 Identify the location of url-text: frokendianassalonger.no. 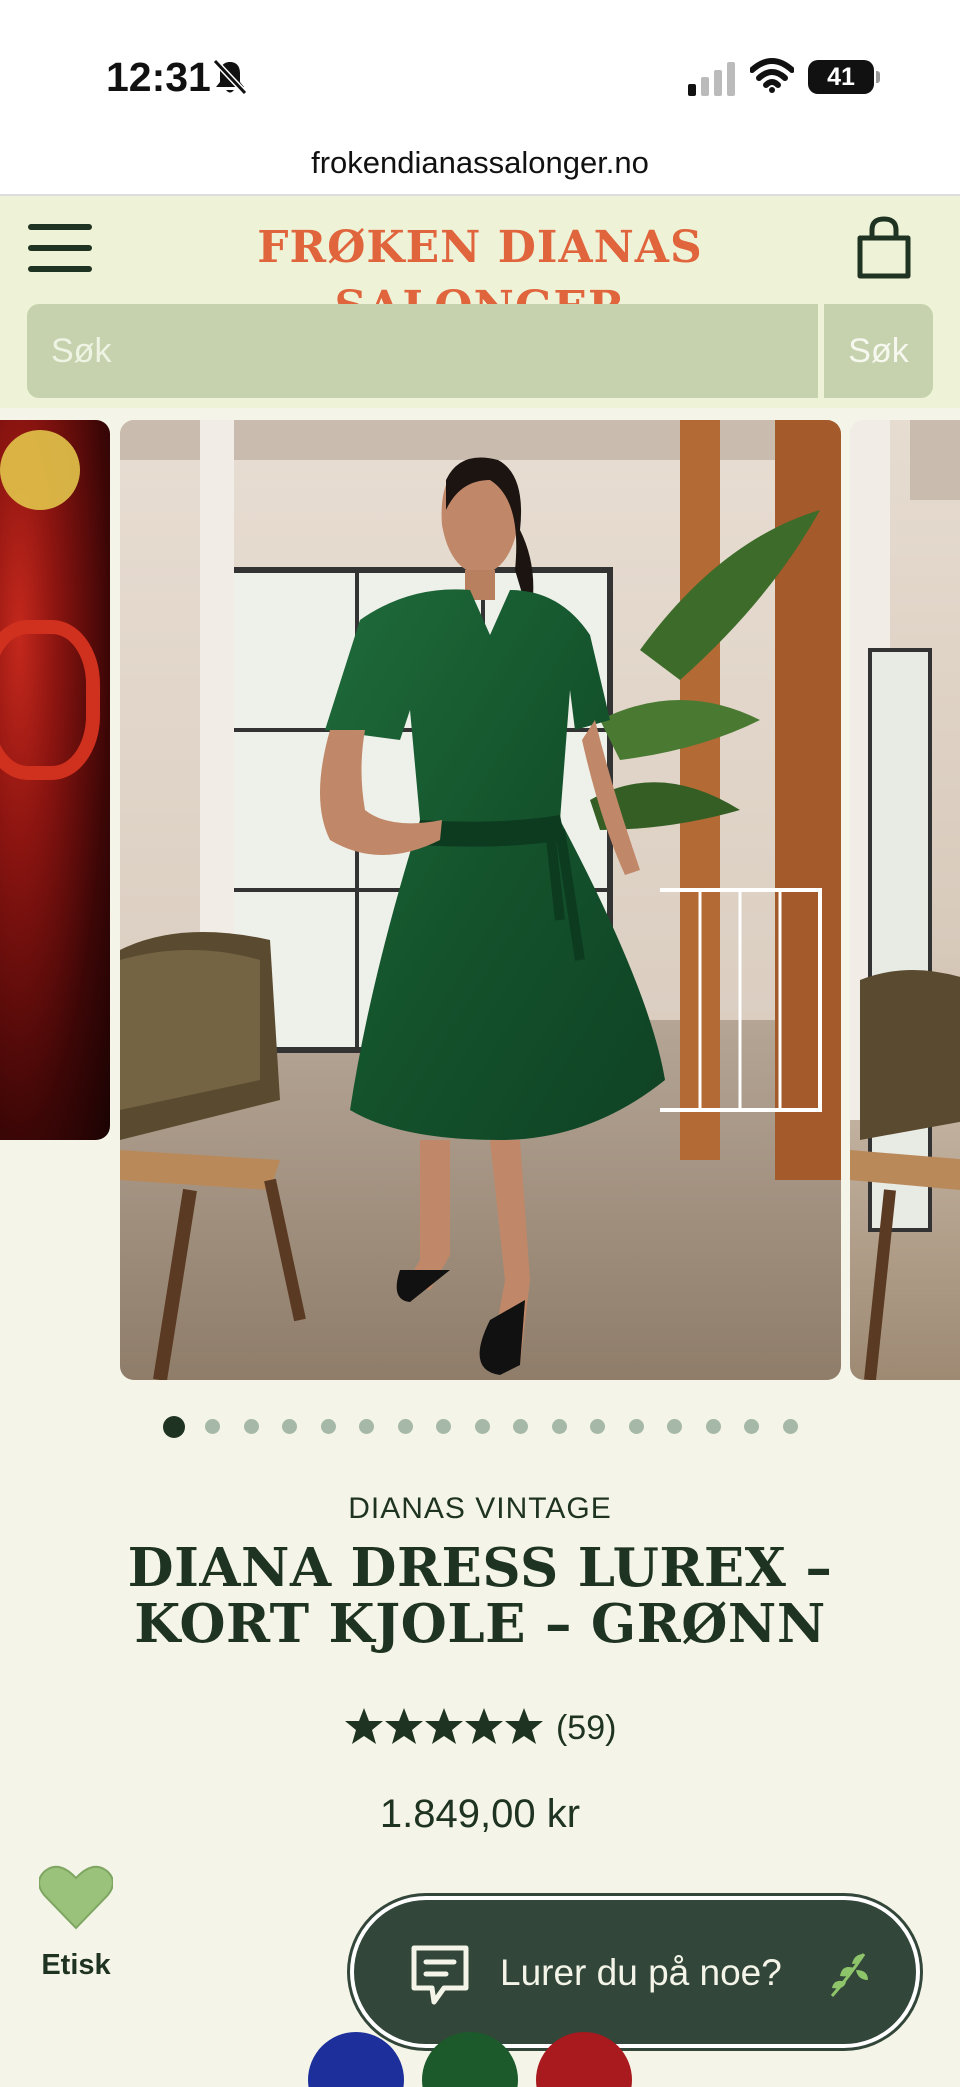
(480, 162).